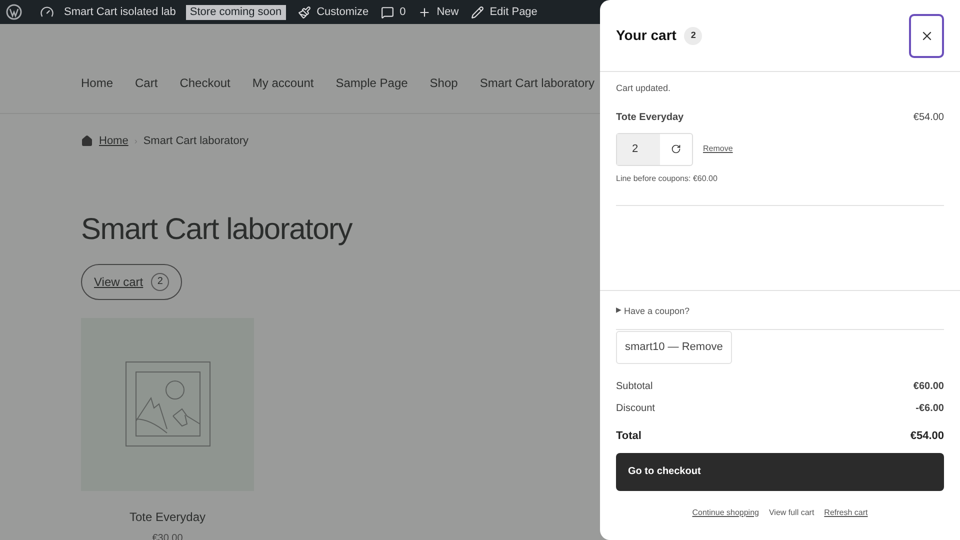 This screenshot has width=960, height=540. What do you see at coordinates (120, 12) in the screenshot?
I see `site-name-link: Smart Cart isolated lab` at bounding box center [120, 12].